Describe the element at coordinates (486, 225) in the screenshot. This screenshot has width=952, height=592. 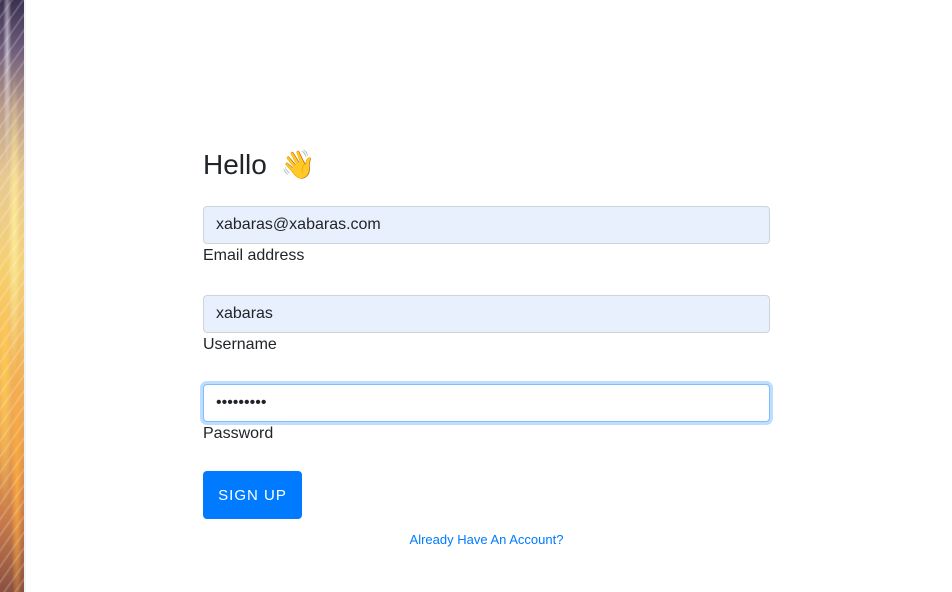
I see `email-field` at that location.